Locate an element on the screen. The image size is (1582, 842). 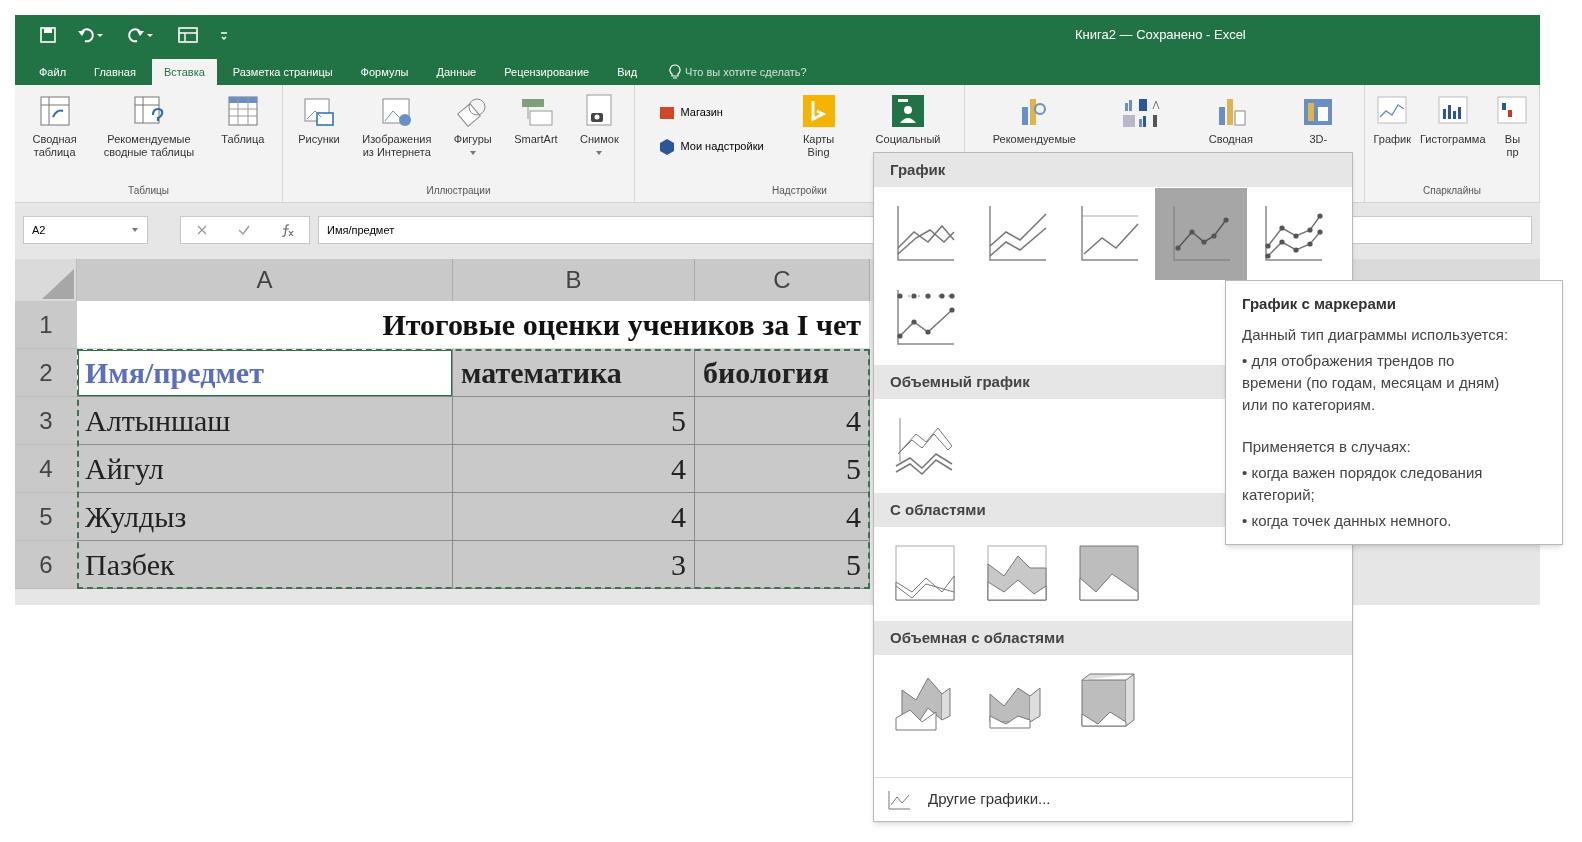
table-cell: биология is located at coordinates (782, 373).